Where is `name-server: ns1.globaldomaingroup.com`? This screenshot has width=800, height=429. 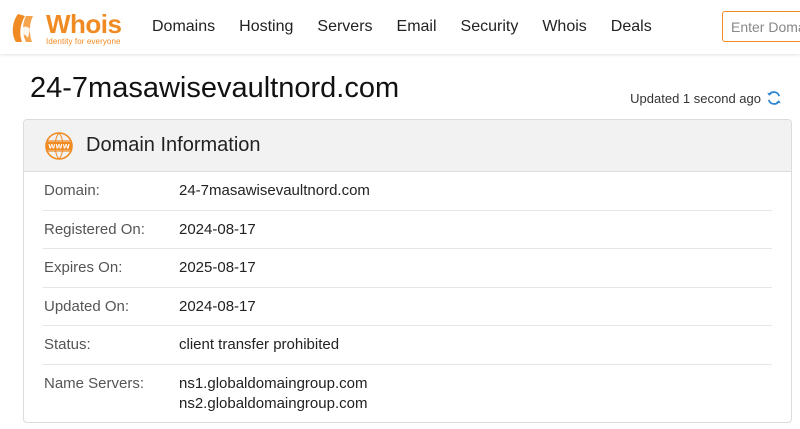 name-server: ns1.globaldomaingroup.com is located at coordinates (273, 383).